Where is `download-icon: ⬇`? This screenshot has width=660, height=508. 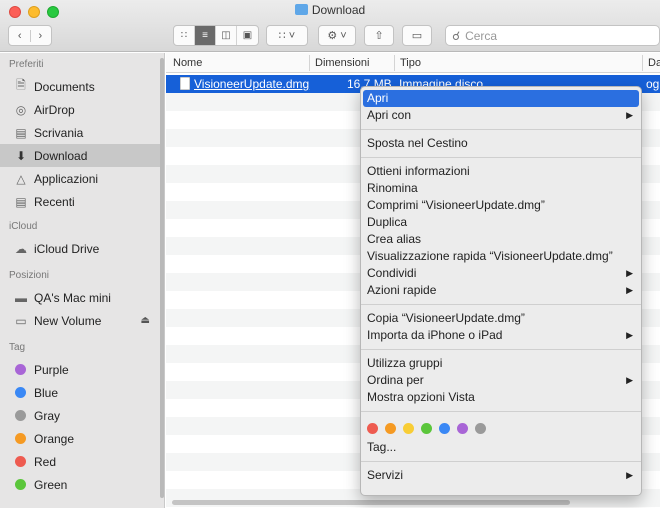 download-icon: ⬇ is located at coordinates (21, 155).